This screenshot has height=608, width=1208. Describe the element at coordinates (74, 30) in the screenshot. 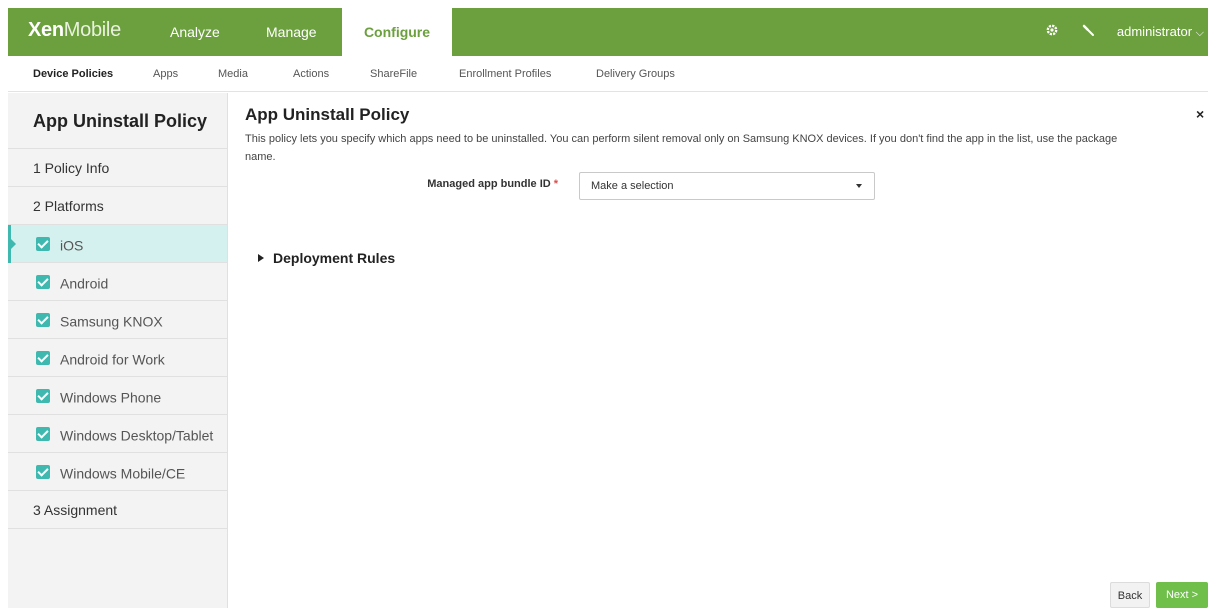

I see `xenmobile-logo: XenMobile` at that location.